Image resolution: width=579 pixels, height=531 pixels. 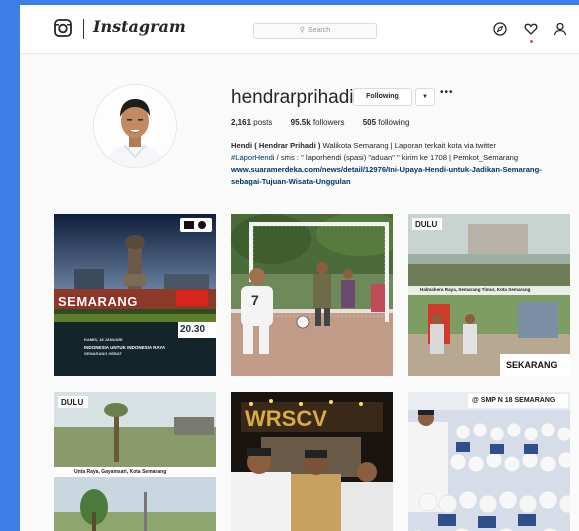 I want to click on notification-dot, so click(x=531, y=41).